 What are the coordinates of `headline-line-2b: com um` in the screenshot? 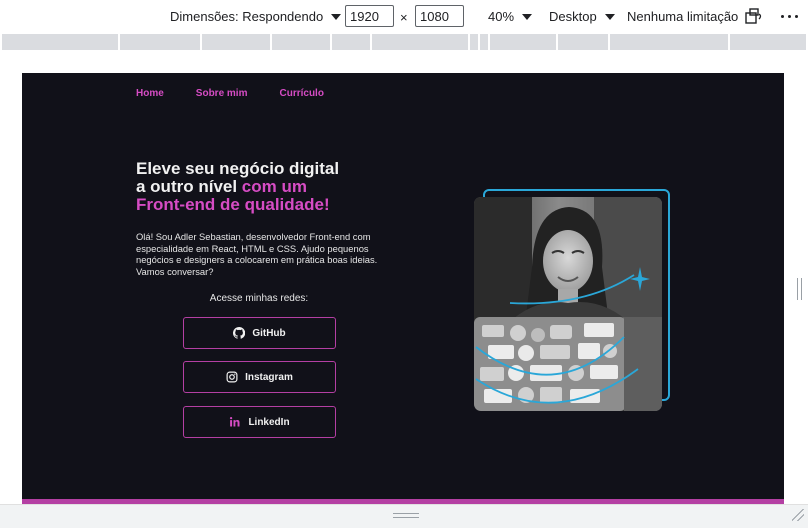 It's located at (272, 186).